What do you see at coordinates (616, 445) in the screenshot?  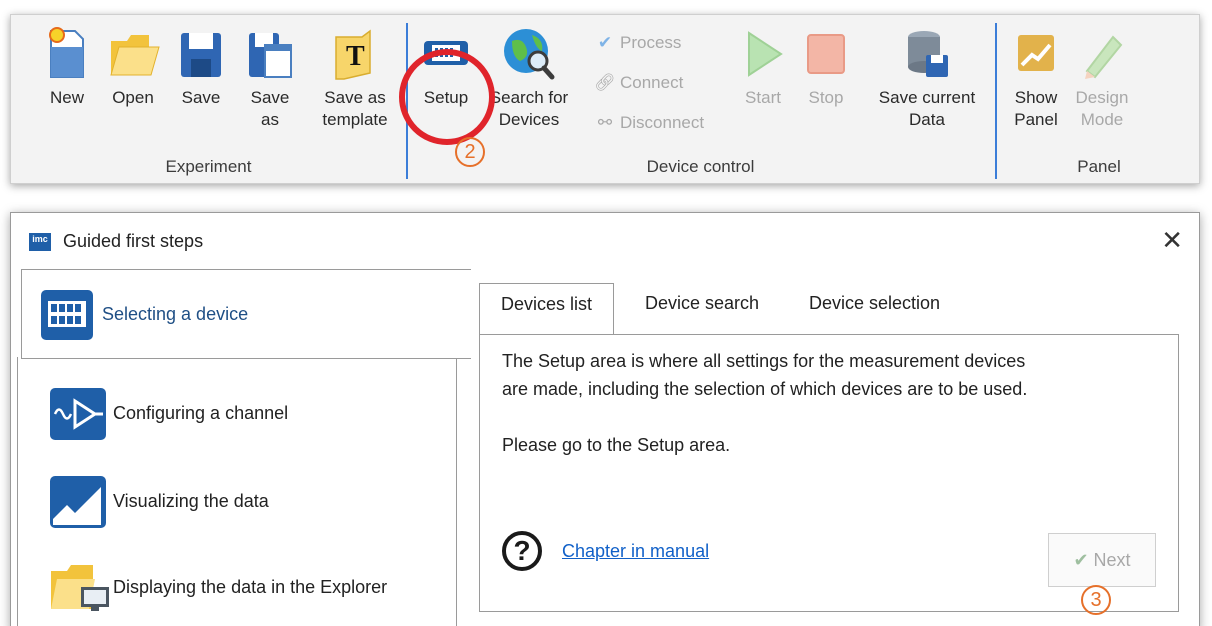 I see `setup-instruction: Please go to the Setup area.` at bounding box center [616, 445].